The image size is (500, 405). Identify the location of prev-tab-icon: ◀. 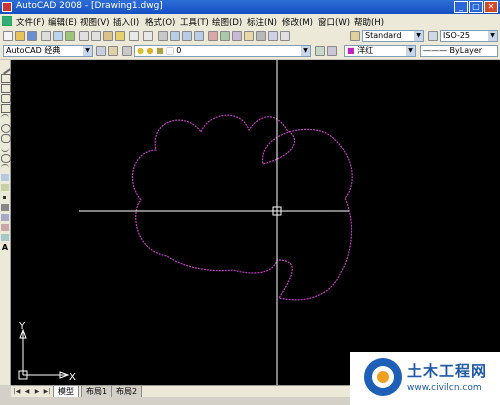
(27, 392).